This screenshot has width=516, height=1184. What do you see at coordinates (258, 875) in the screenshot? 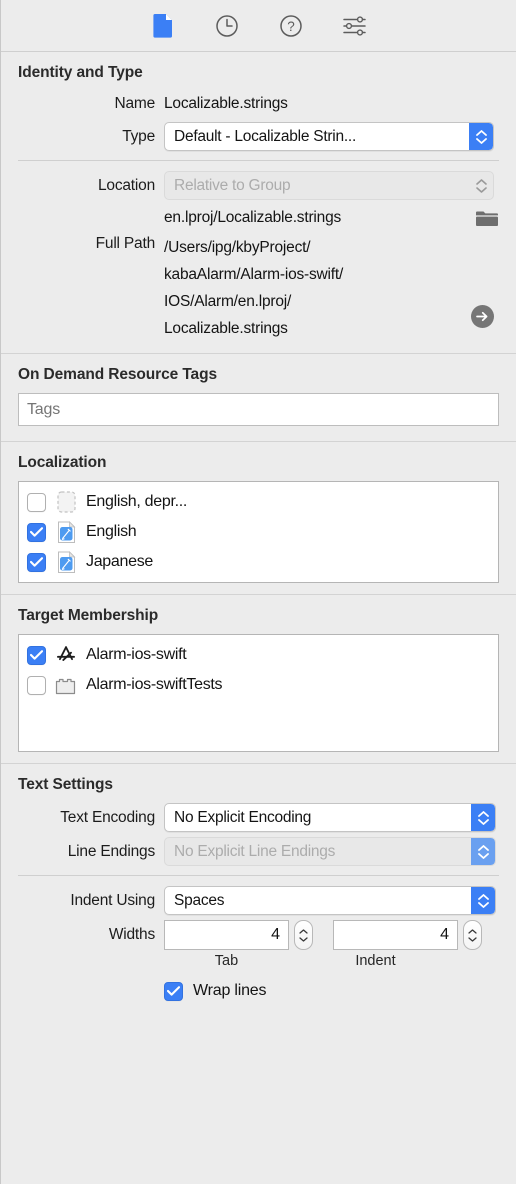
I see `text-settings-divider` at bounding box center [258, 875].